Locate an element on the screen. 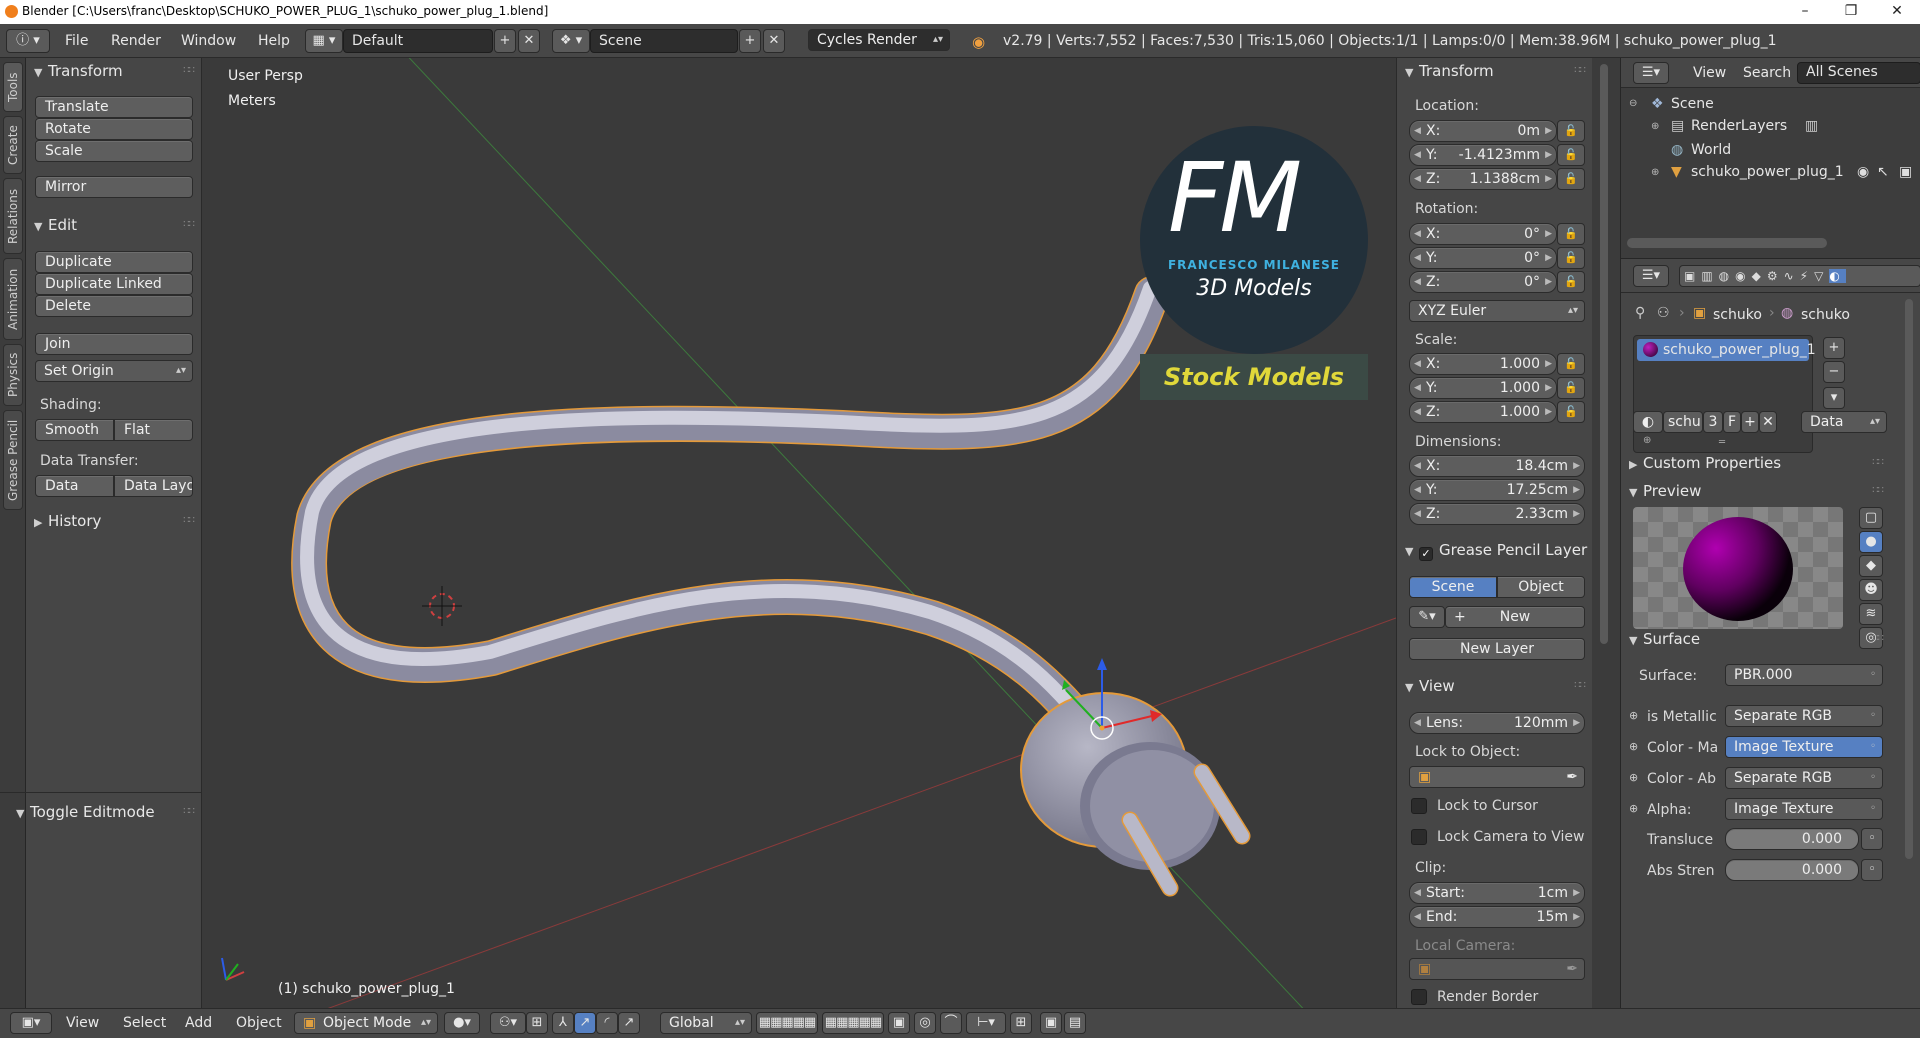 The height and width of the screenshot is (1038, 1920). abs-strength-link-icon: ◦ is located at coordinates (1872, 870).